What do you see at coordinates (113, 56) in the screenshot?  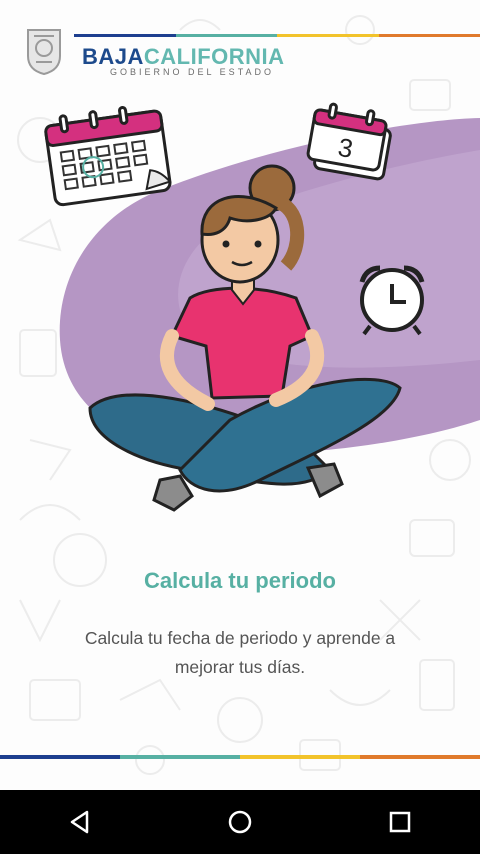 I see `brand-name-part1: BAJA` at bounding box center [113, 56].